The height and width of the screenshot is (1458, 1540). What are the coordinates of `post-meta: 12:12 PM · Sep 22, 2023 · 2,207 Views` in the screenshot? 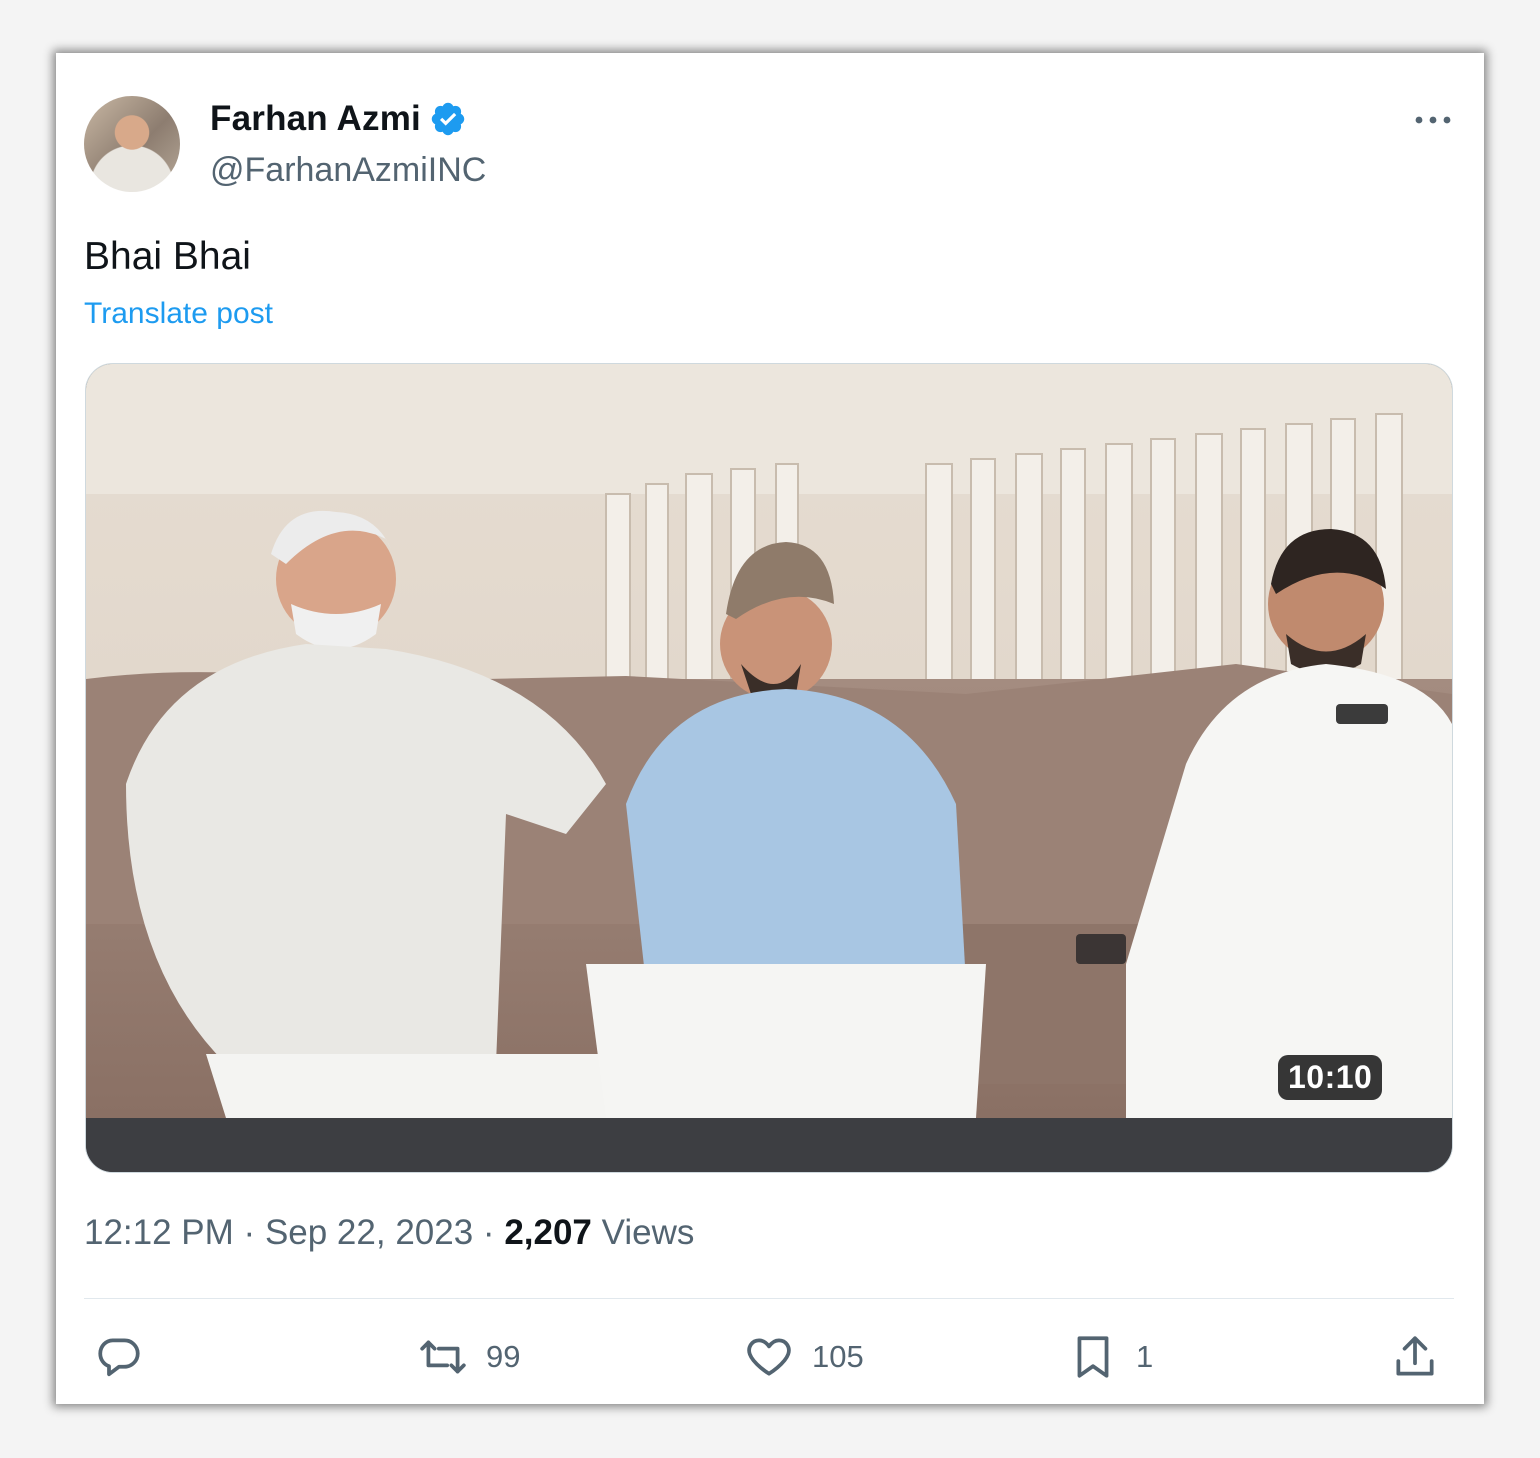 It's located at (389, 1233).